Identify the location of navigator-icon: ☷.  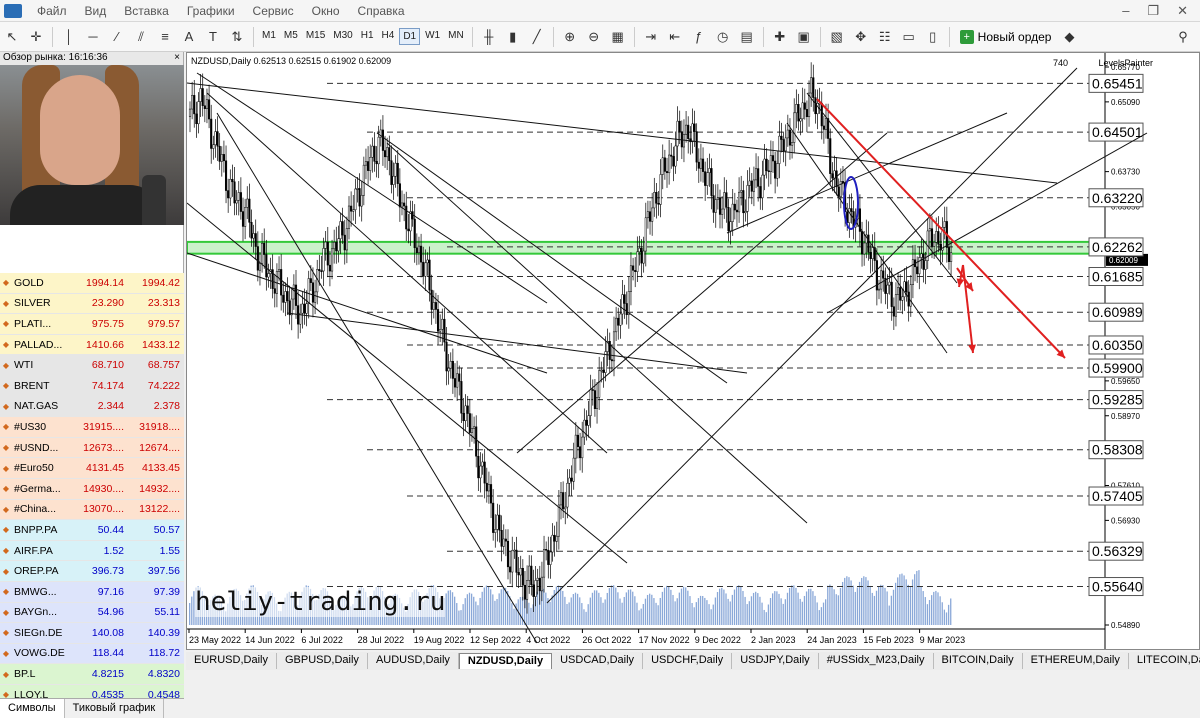
(885, 37).